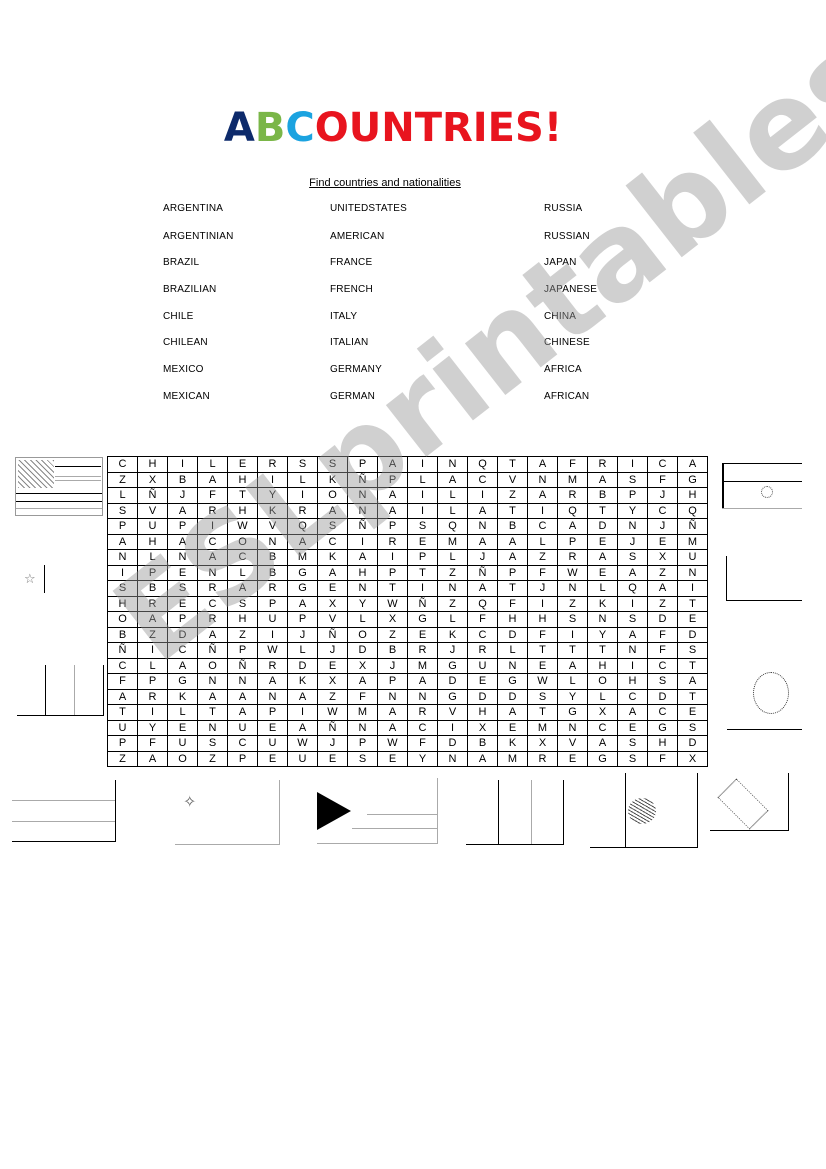 Image resolution: width=826 pixels, height=1169 pixels. Describe the element at coordinates (512, 479) in the screenshot. I see `grid-cell: V` at that location.